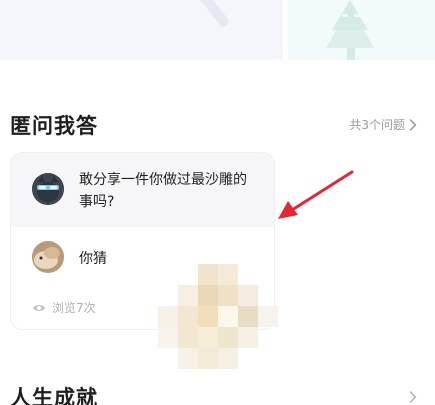 Image resolution: width=435 pixels, height=405 pixels. I want to click on top-card-strip, so click(217, 30).